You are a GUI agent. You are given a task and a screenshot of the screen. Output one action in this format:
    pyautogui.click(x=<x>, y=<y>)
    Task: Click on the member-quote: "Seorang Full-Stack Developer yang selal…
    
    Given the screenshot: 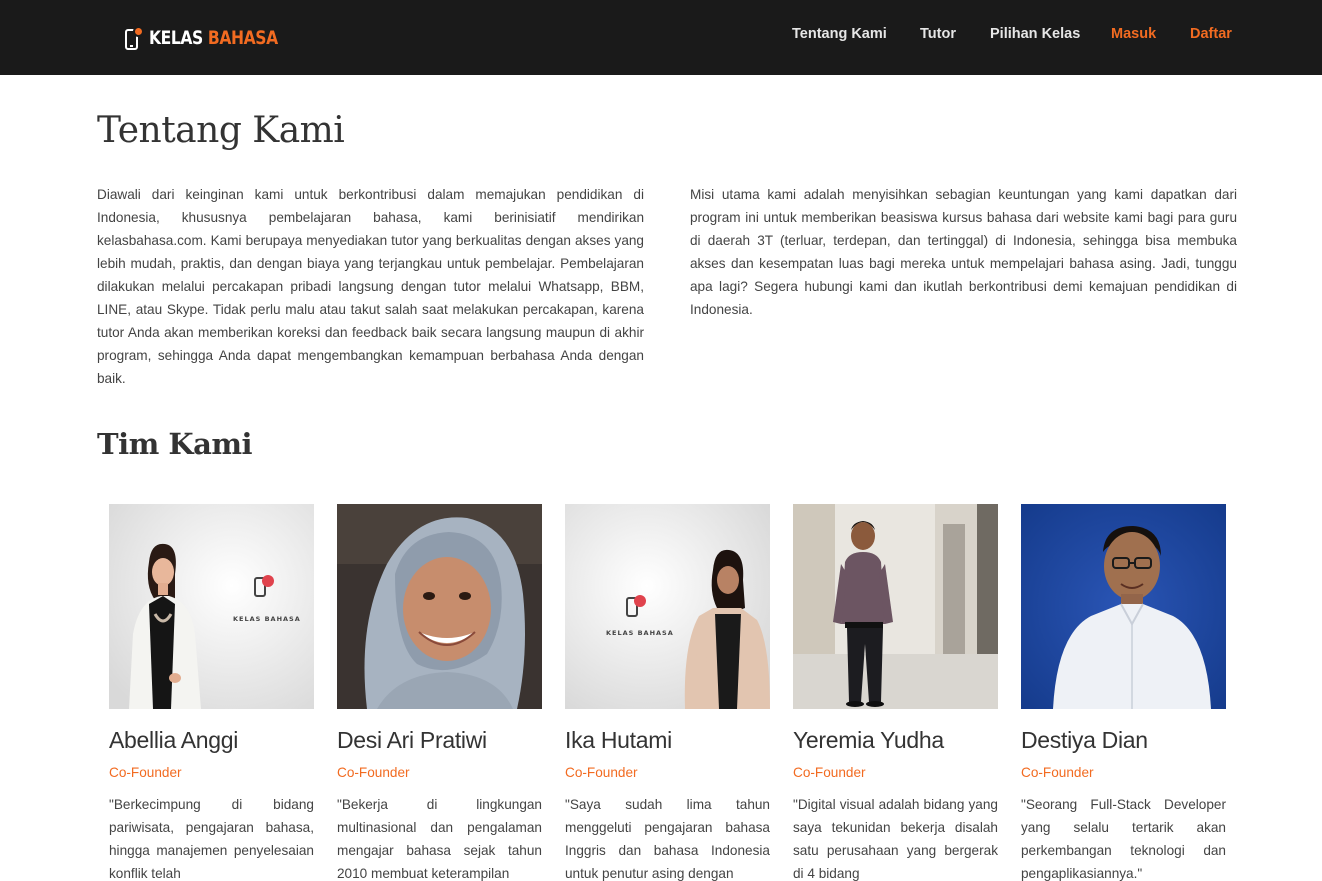 What is the action you would take?
    pyautogui.click(x=1123, y=839)
    